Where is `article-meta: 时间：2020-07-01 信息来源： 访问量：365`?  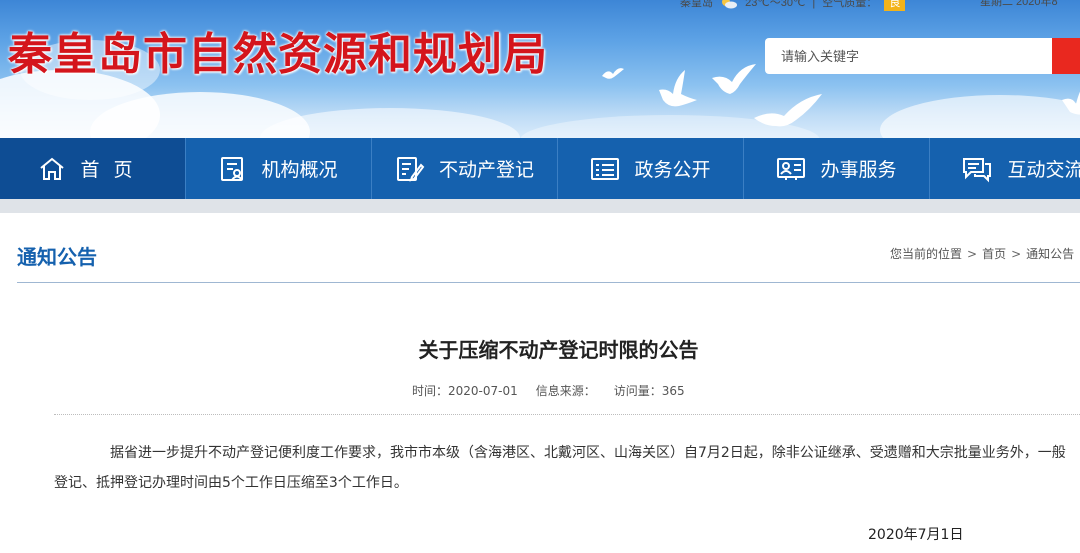 article-meta: 时间：2020-07-01 信息来源： 访问量：365 is located at coordinates (557, 390).